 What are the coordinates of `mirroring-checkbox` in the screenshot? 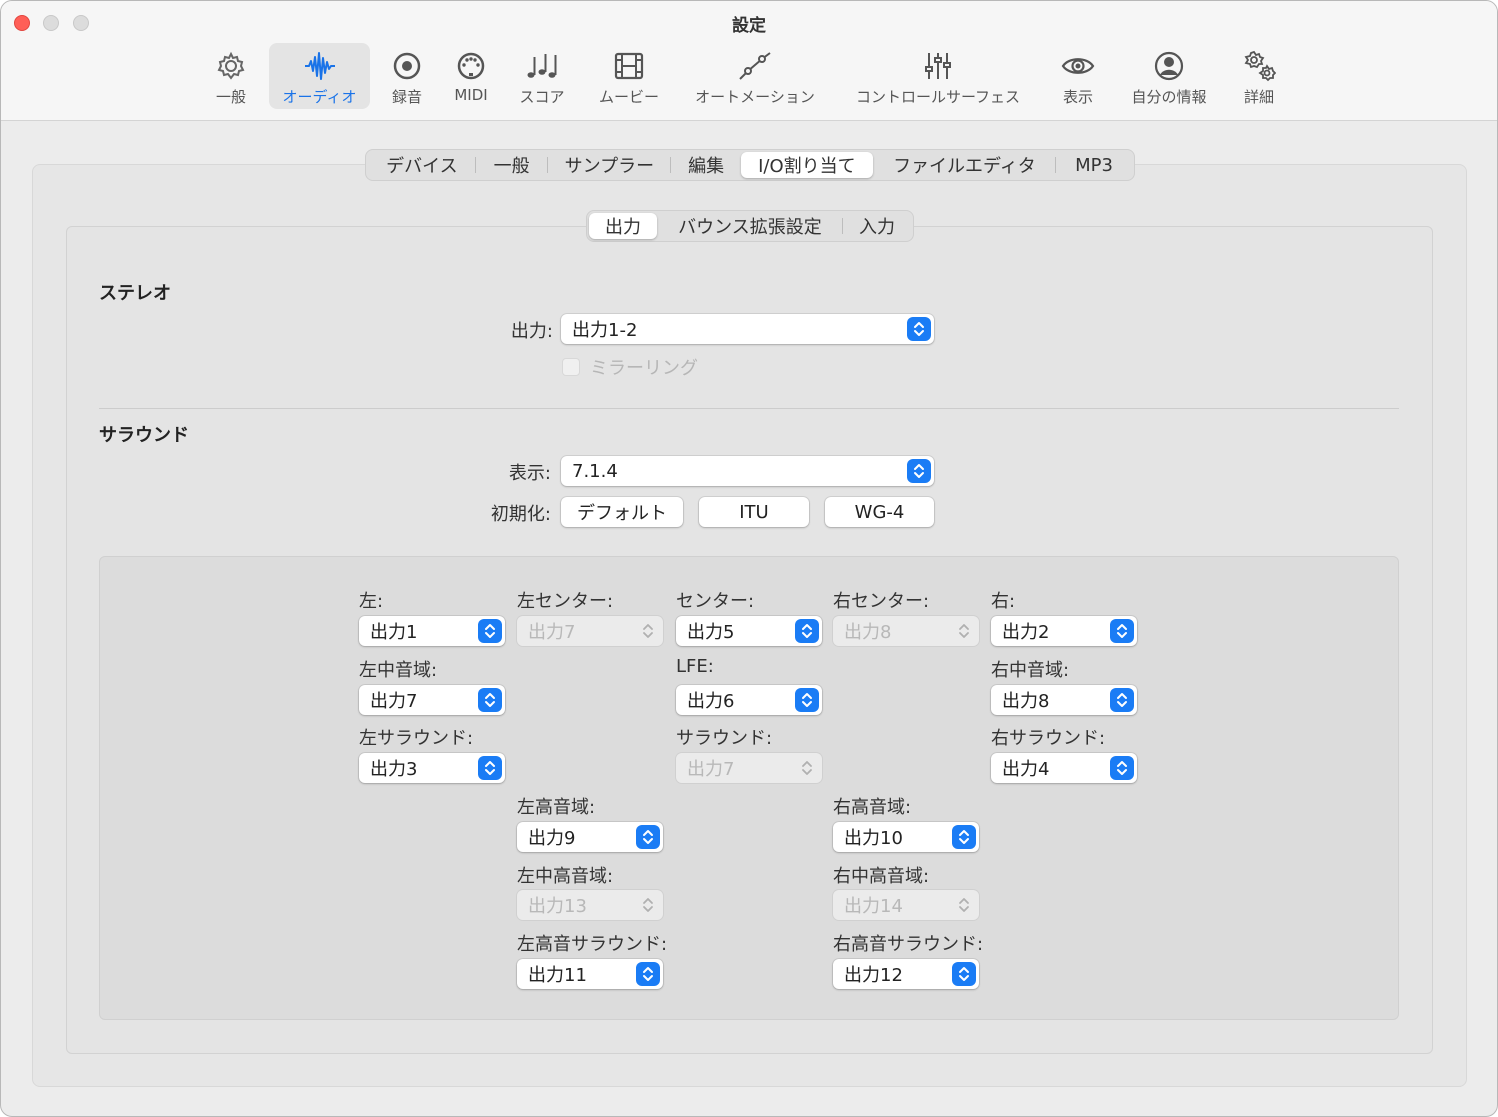 It's located at (571, 367).